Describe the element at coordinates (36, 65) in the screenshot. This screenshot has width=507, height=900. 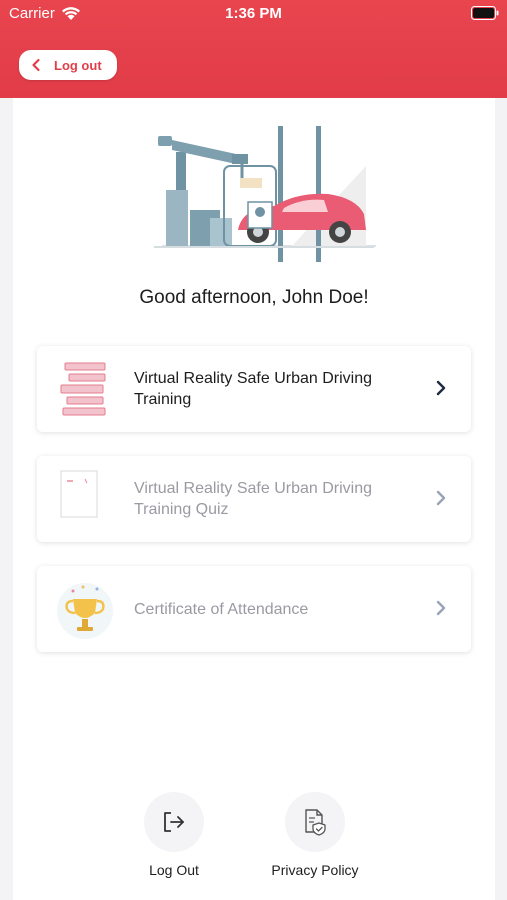
I see `chevron-left-icon` at that location.